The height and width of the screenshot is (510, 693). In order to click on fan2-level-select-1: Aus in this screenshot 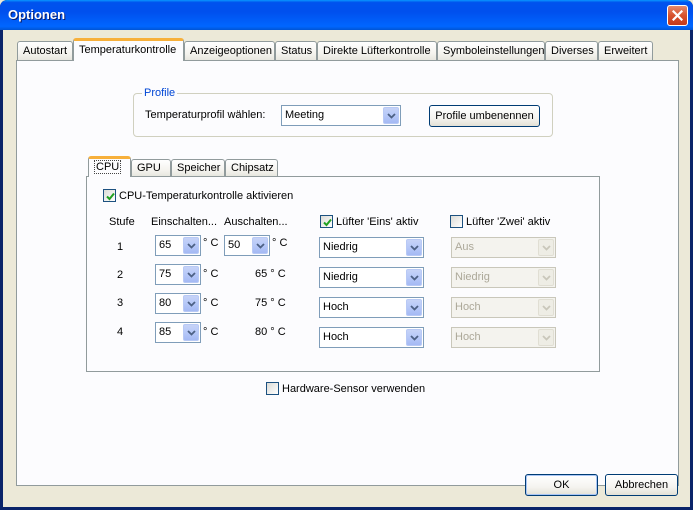, I will do `click(503, 247)`.